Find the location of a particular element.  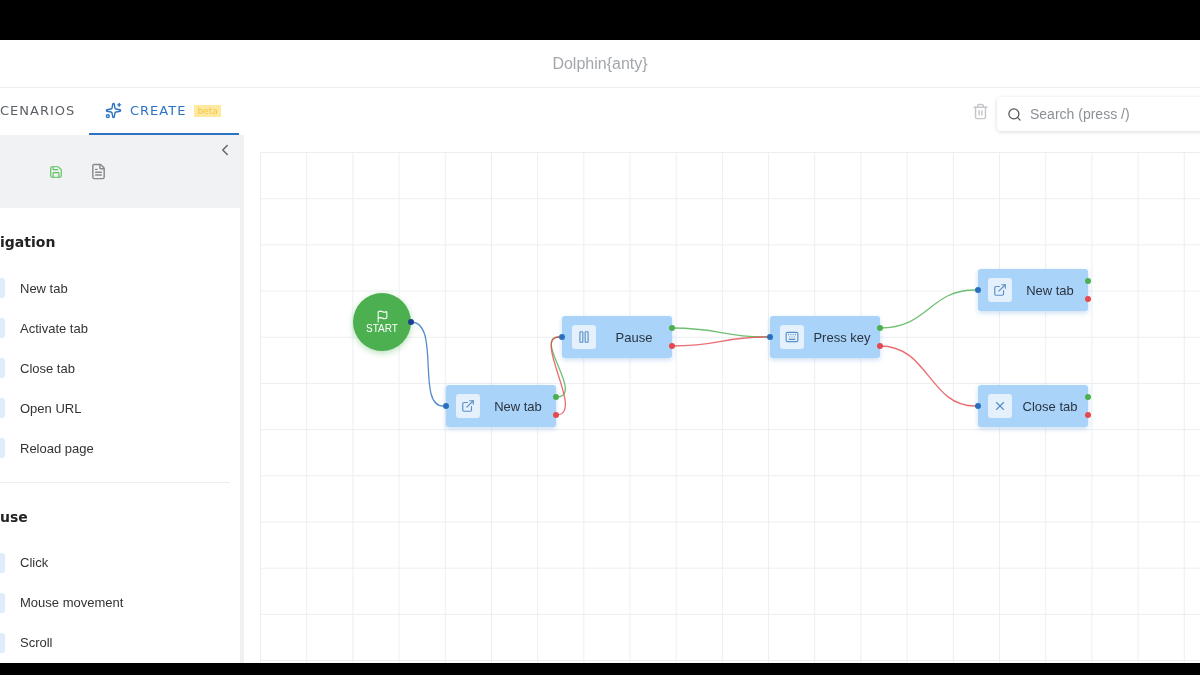

action-node: Pause is located at coordinates (617, 337).